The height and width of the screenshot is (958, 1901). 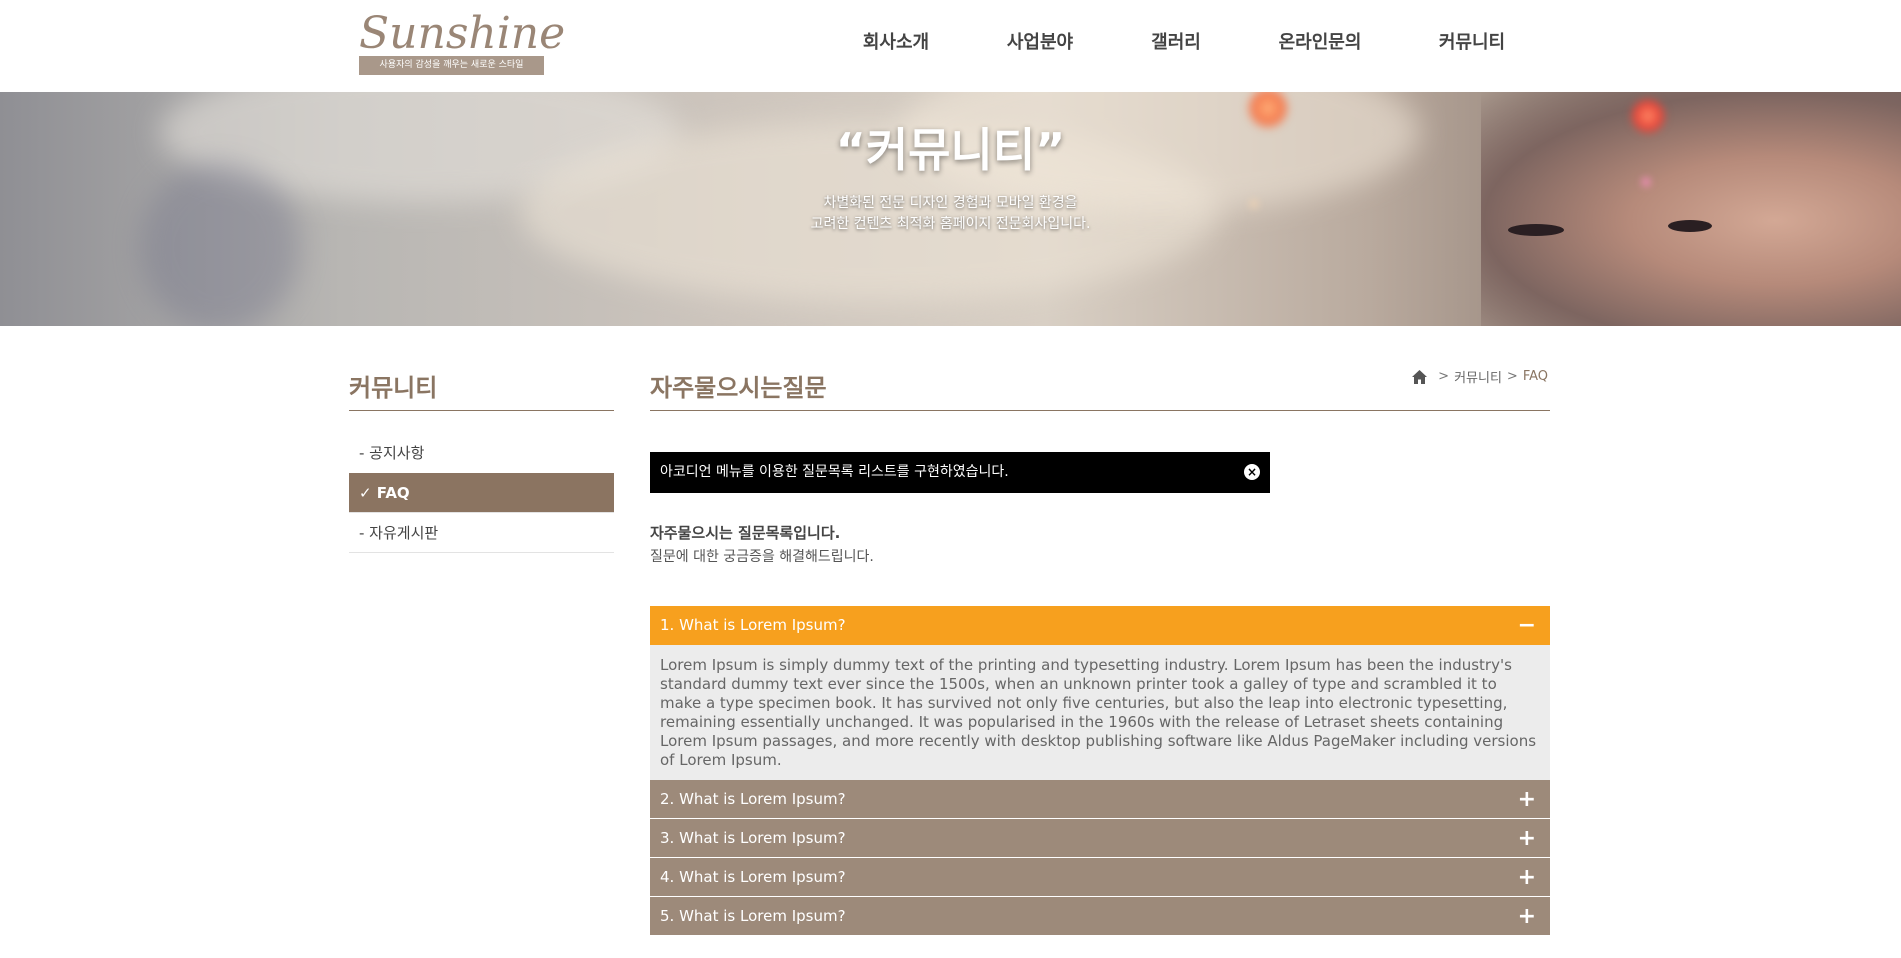 What do you see at coordinates (1100, 410) in the screenshot?
I see `content-divider` at bounding box center [1100, 410].